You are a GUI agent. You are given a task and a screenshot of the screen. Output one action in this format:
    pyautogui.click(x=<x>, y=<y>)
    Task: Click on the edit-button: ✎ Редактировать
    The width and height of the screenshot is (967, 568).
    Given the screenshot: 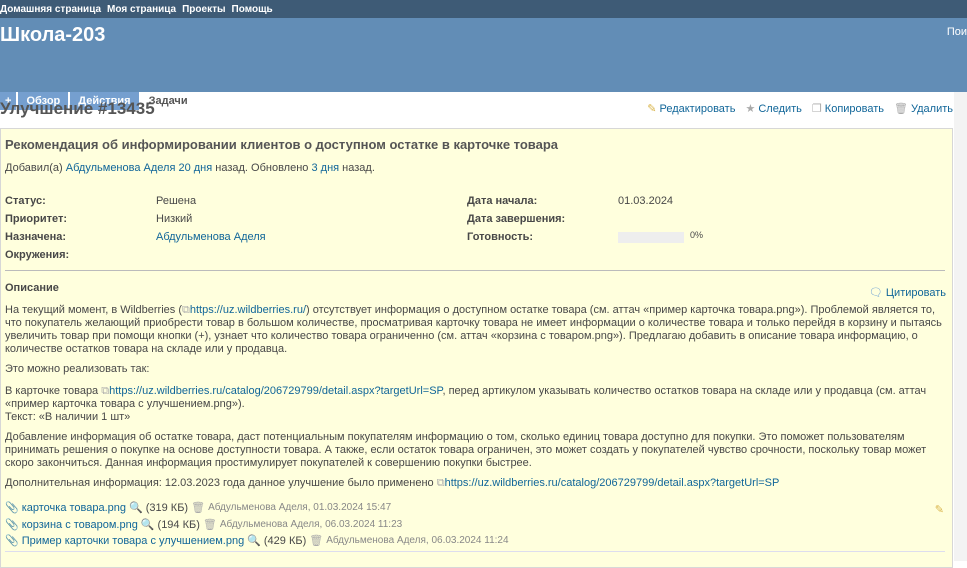 What is the action you would take?
    pyautogui.click(x=691, y=109)
    